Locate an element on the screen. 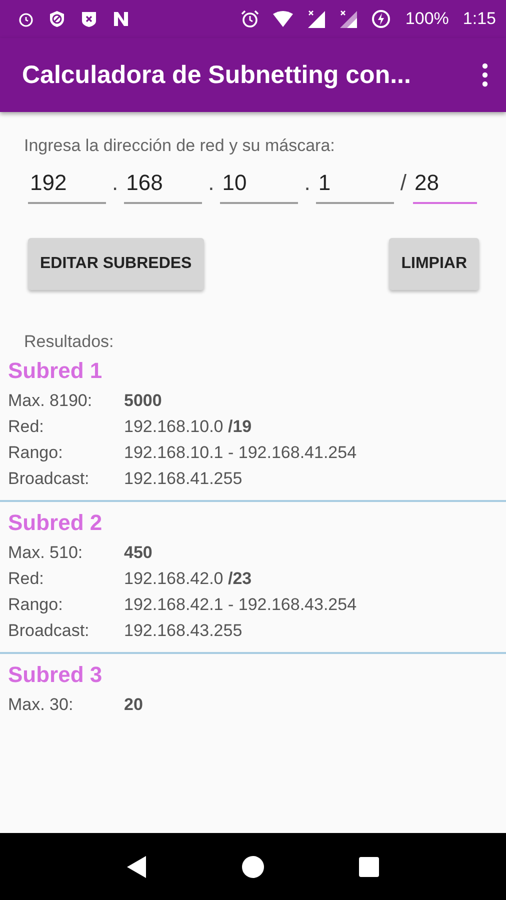 This screenshot has height=900, width=506. field-value: 192.168.42.1 - 192.168.43.254 is located at coordinates (240, 605).